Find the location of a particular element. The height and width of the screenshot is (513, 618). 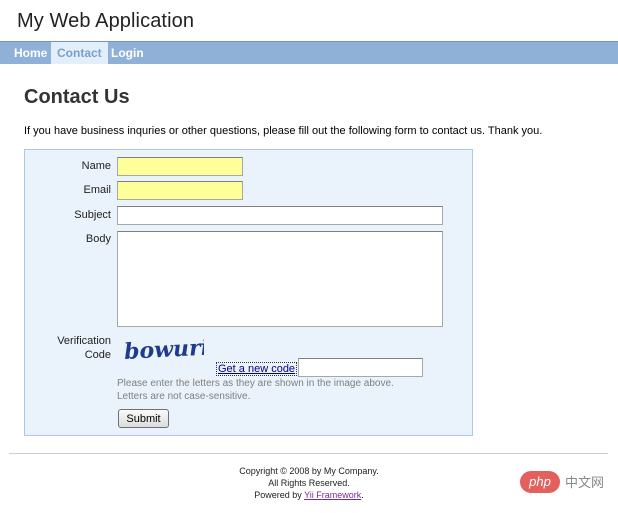

hint-line2: Letters are not case-sensitive. is located at coordinates (184, 396).